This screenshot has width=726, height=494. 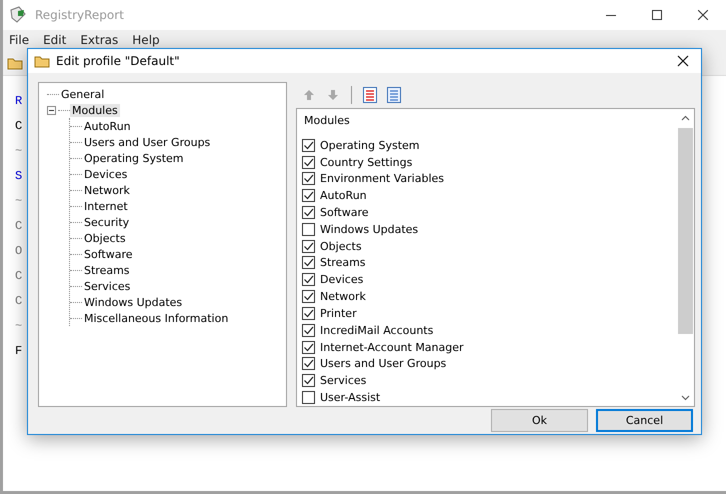 What do you see at coordinates (657, 15) in the screenshot?
I see `maximize-icon` at bounding box center [657, 15].